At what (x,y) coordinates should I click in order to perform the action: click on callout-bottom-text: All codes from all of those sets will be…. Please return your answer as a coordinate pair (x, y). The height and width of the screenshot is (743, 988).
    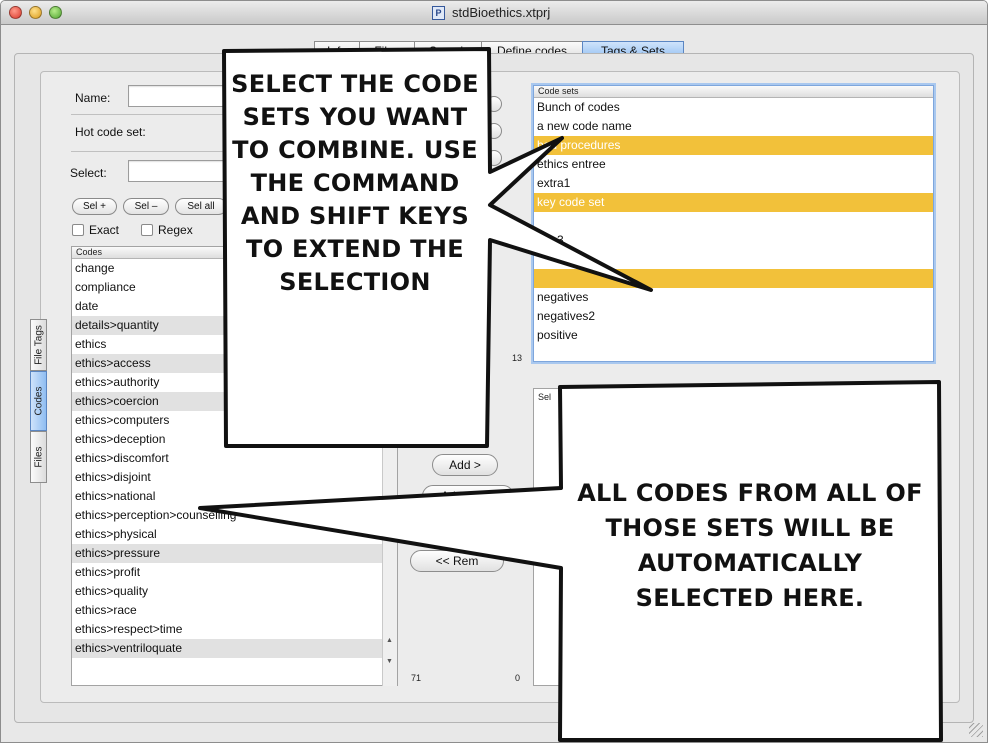
    Looking at the image, I should click on (750, 545).